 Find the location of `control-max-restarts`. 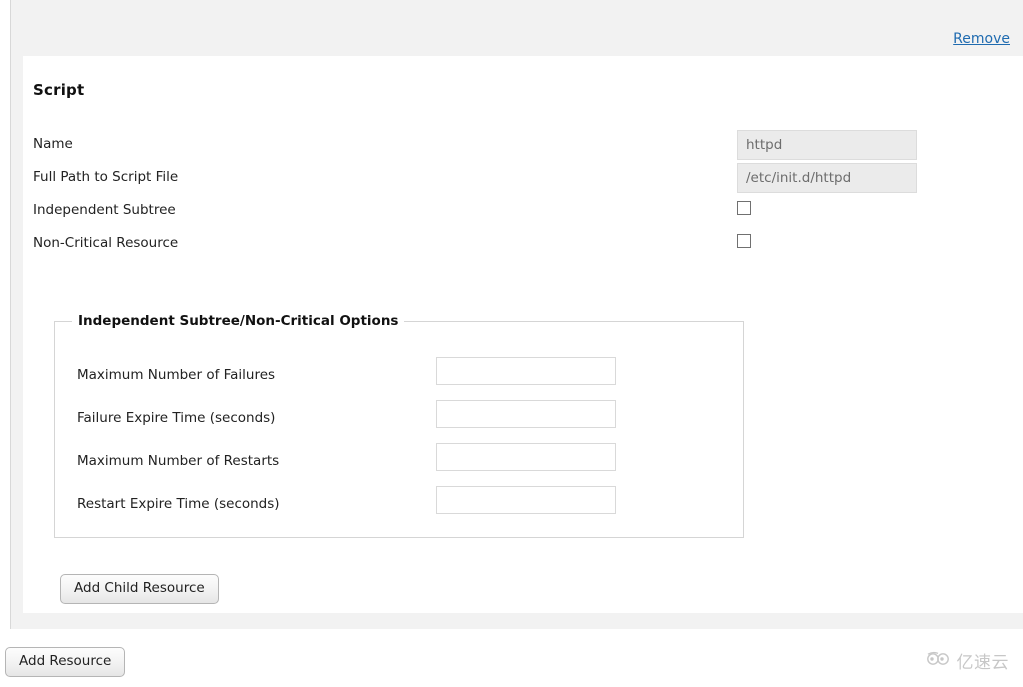

control-max-restarts is located at coordinates (526, 457).